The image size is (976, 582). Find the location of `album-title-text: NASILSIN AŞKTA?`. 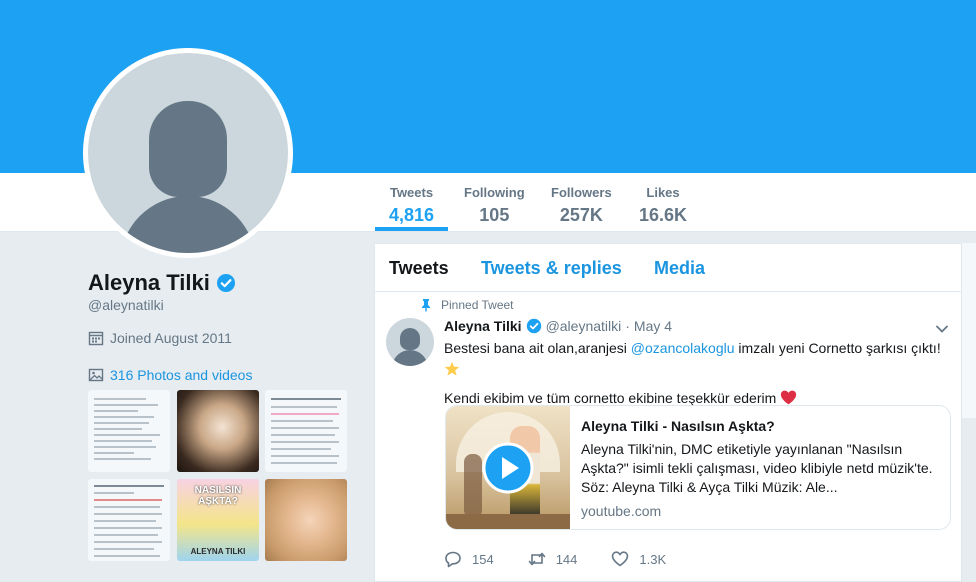

album-title-text: NASILSIN AŞKTA? is located at coordinates (218, 496).